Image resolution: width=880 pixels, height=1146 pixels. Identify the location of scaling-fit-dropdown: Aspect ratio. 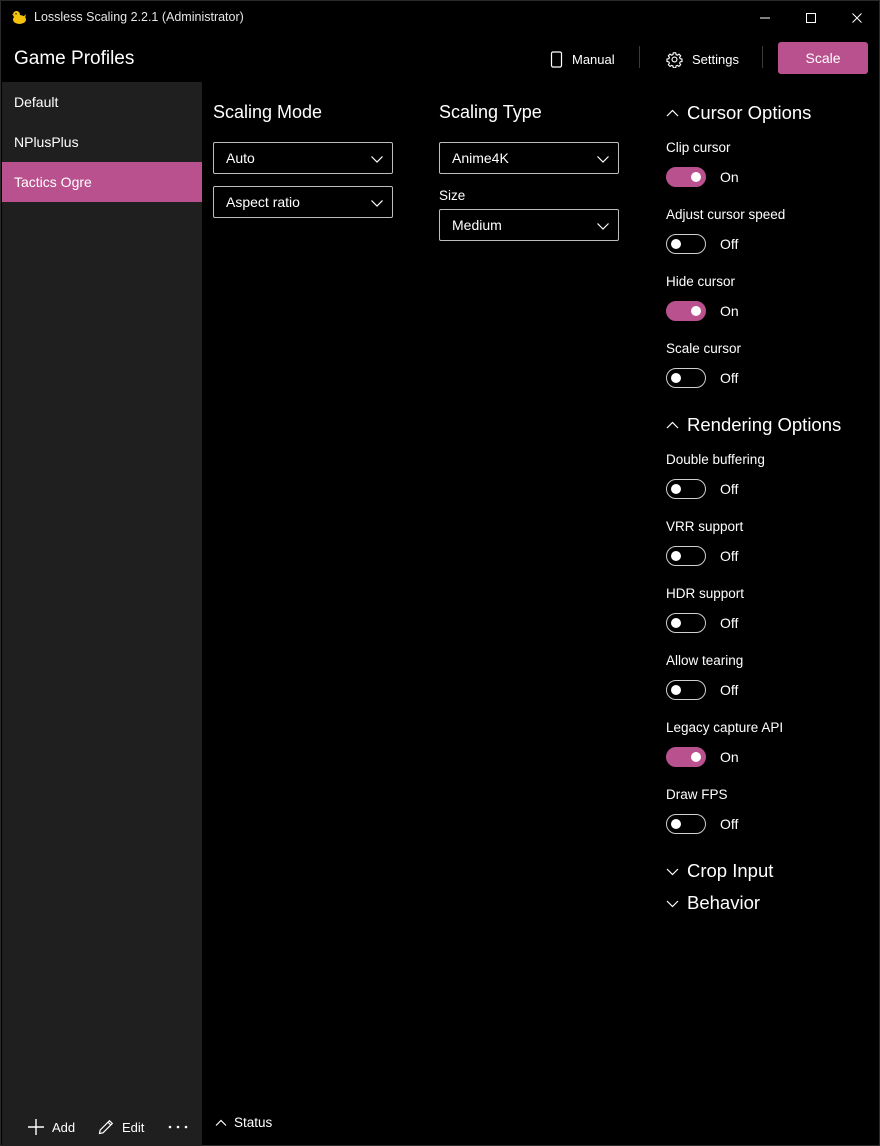
(303, 202).